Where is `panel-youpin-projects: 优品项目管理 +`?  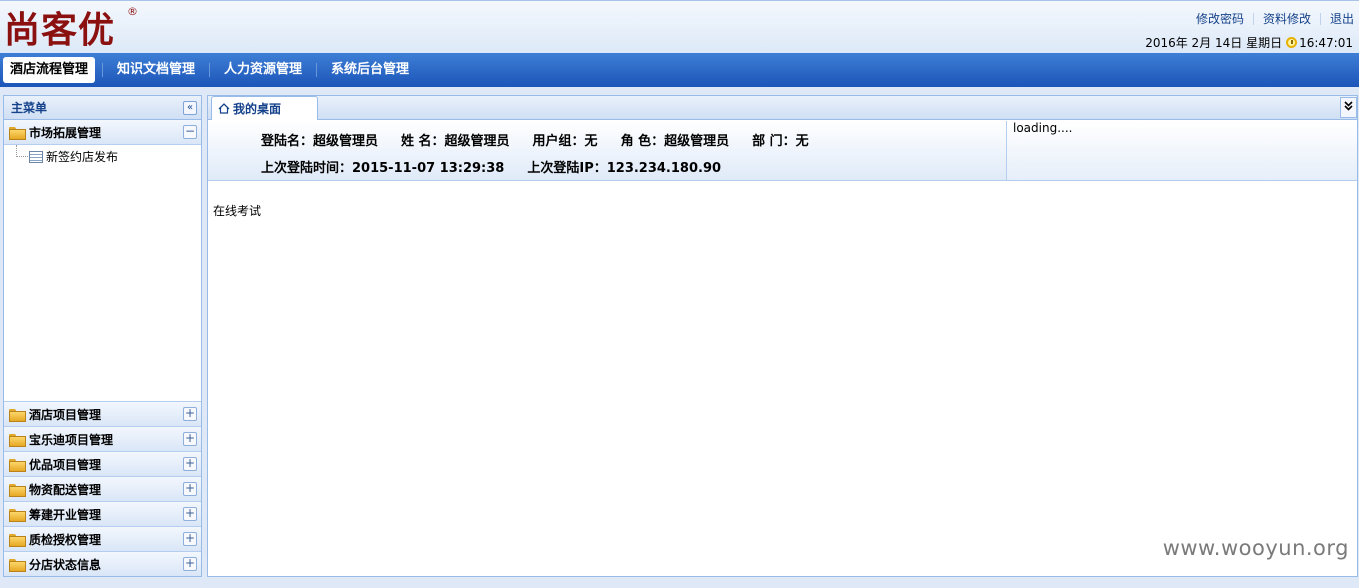
panel-youpin-projects: 优品项目管理 + is located at coordinates (102, 463).